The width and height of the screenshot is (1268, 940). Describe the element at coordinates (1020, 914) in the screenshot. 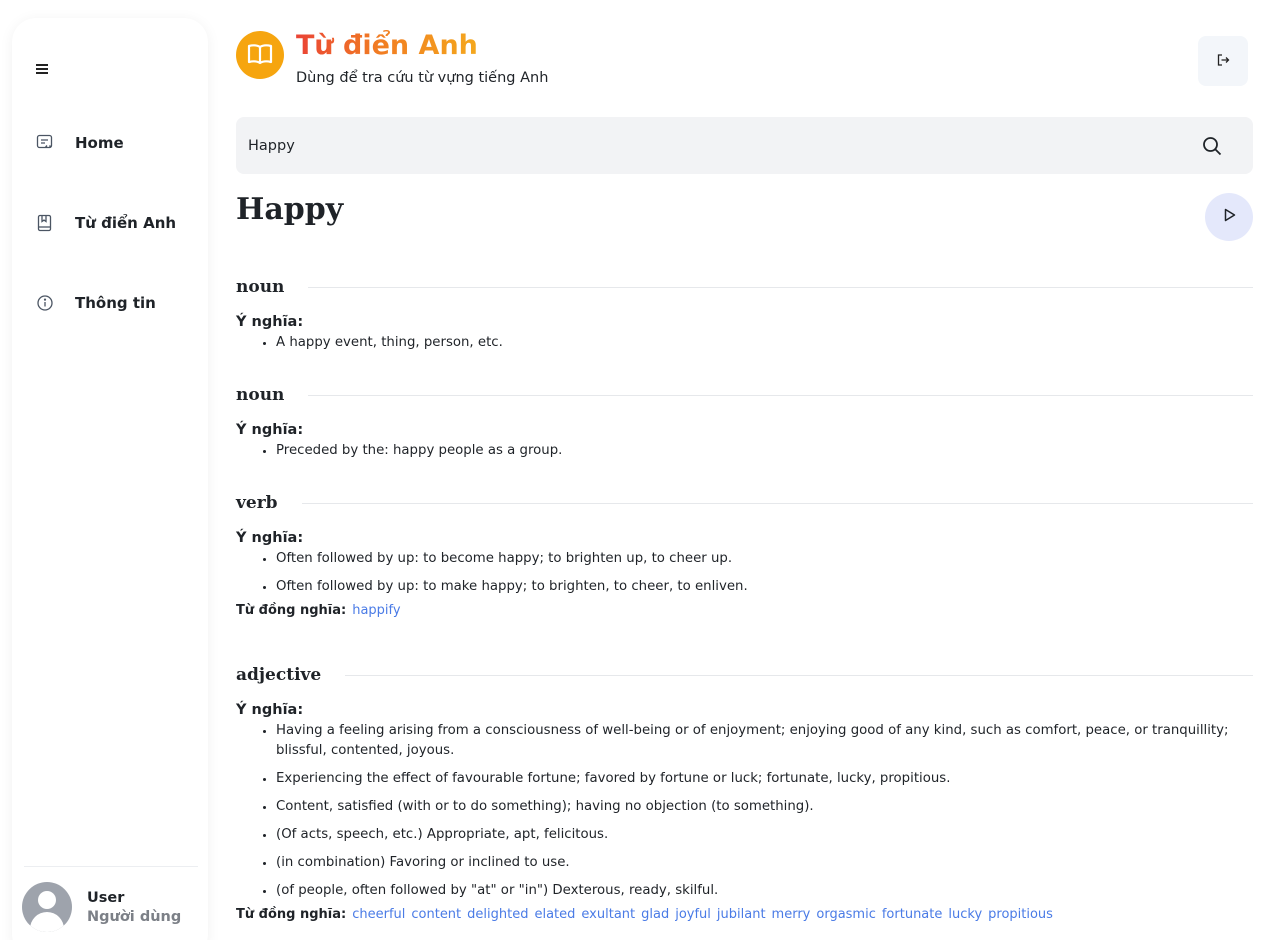

I see `synonym-link: propitious` at that location.